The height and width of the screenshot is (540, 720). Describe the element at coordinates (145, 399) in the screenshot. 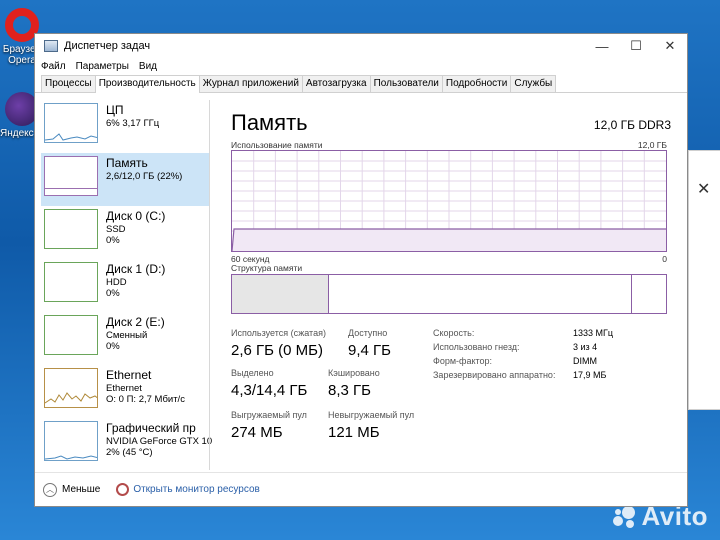

I see `sidebar-item-detail: О: 0 П: 2,7 Мбит/с` at that location.